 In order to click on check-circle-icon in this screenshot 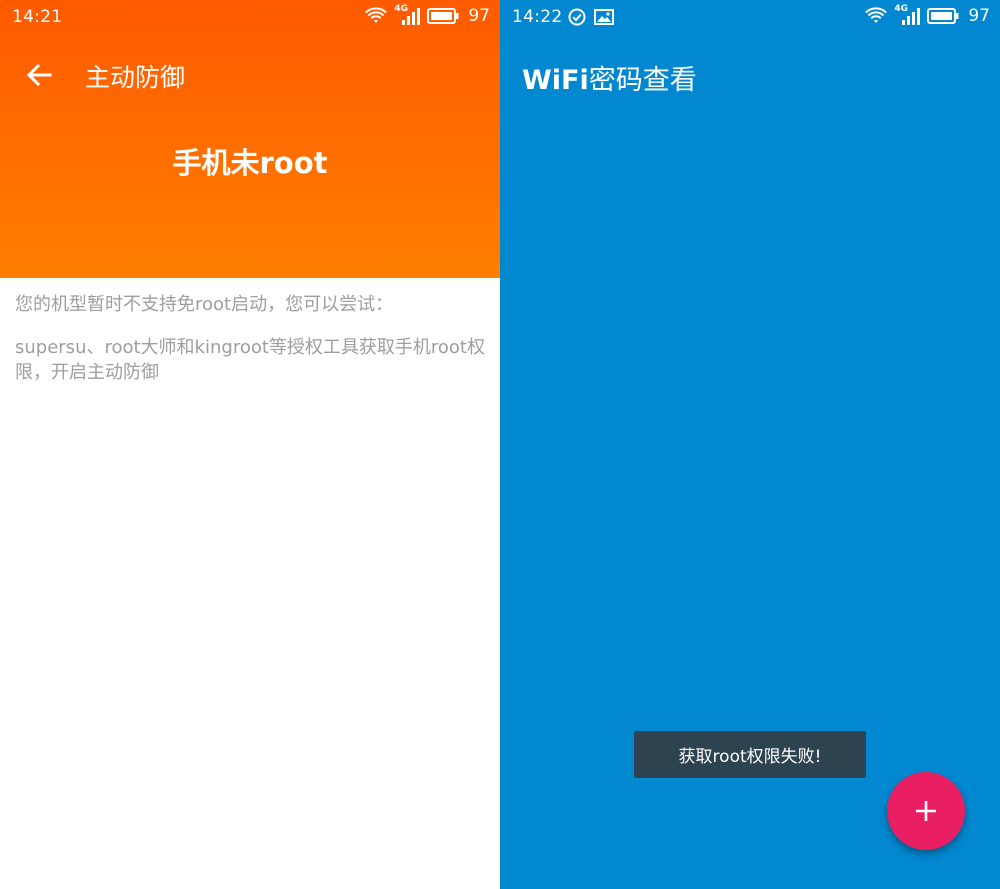, I will do `click(577, 19)`.